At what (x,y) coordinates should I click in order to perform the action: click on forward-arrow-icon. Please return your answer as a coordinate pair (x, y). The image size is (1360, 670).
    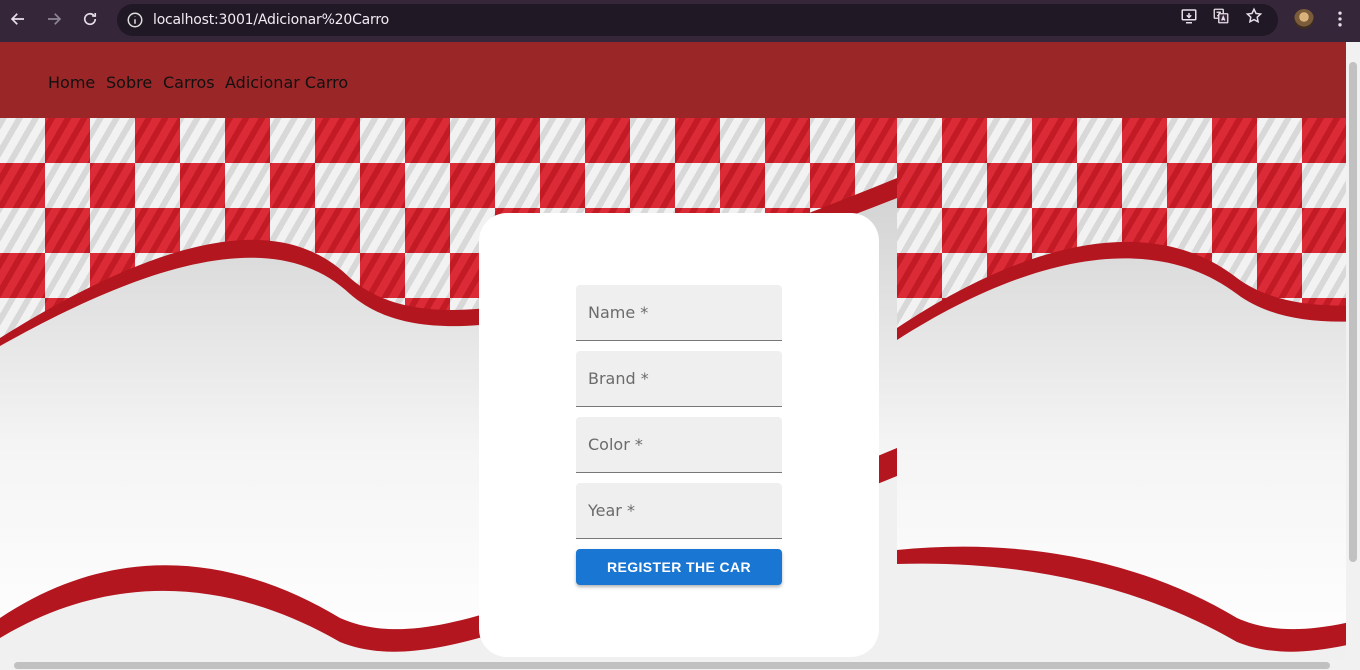
    Looking at the image, I should click on (54, 19).